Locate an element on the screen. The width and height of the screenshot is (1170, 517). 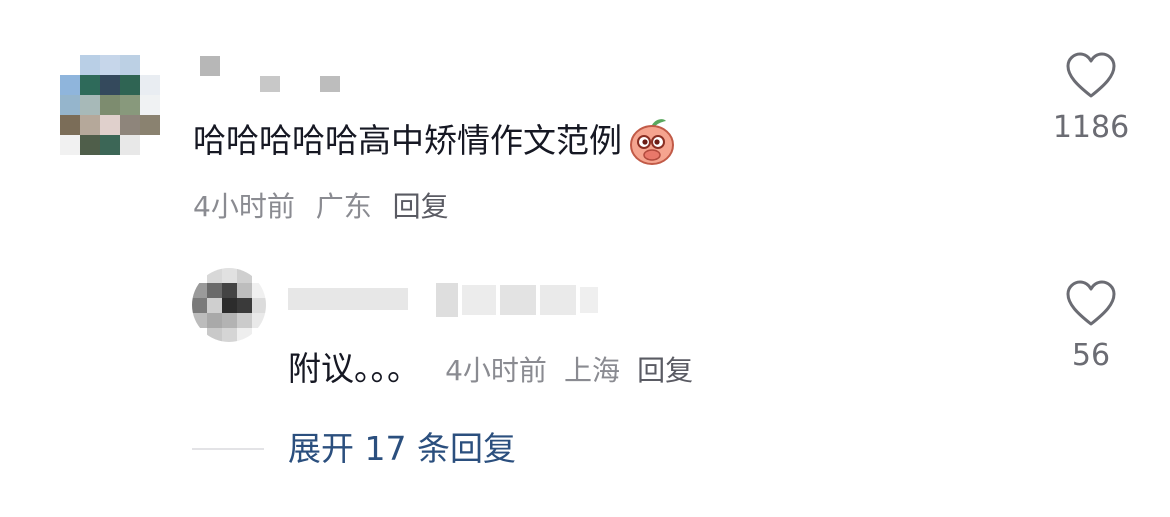
comment-location: 广东 is located at coordinates (343, 206).